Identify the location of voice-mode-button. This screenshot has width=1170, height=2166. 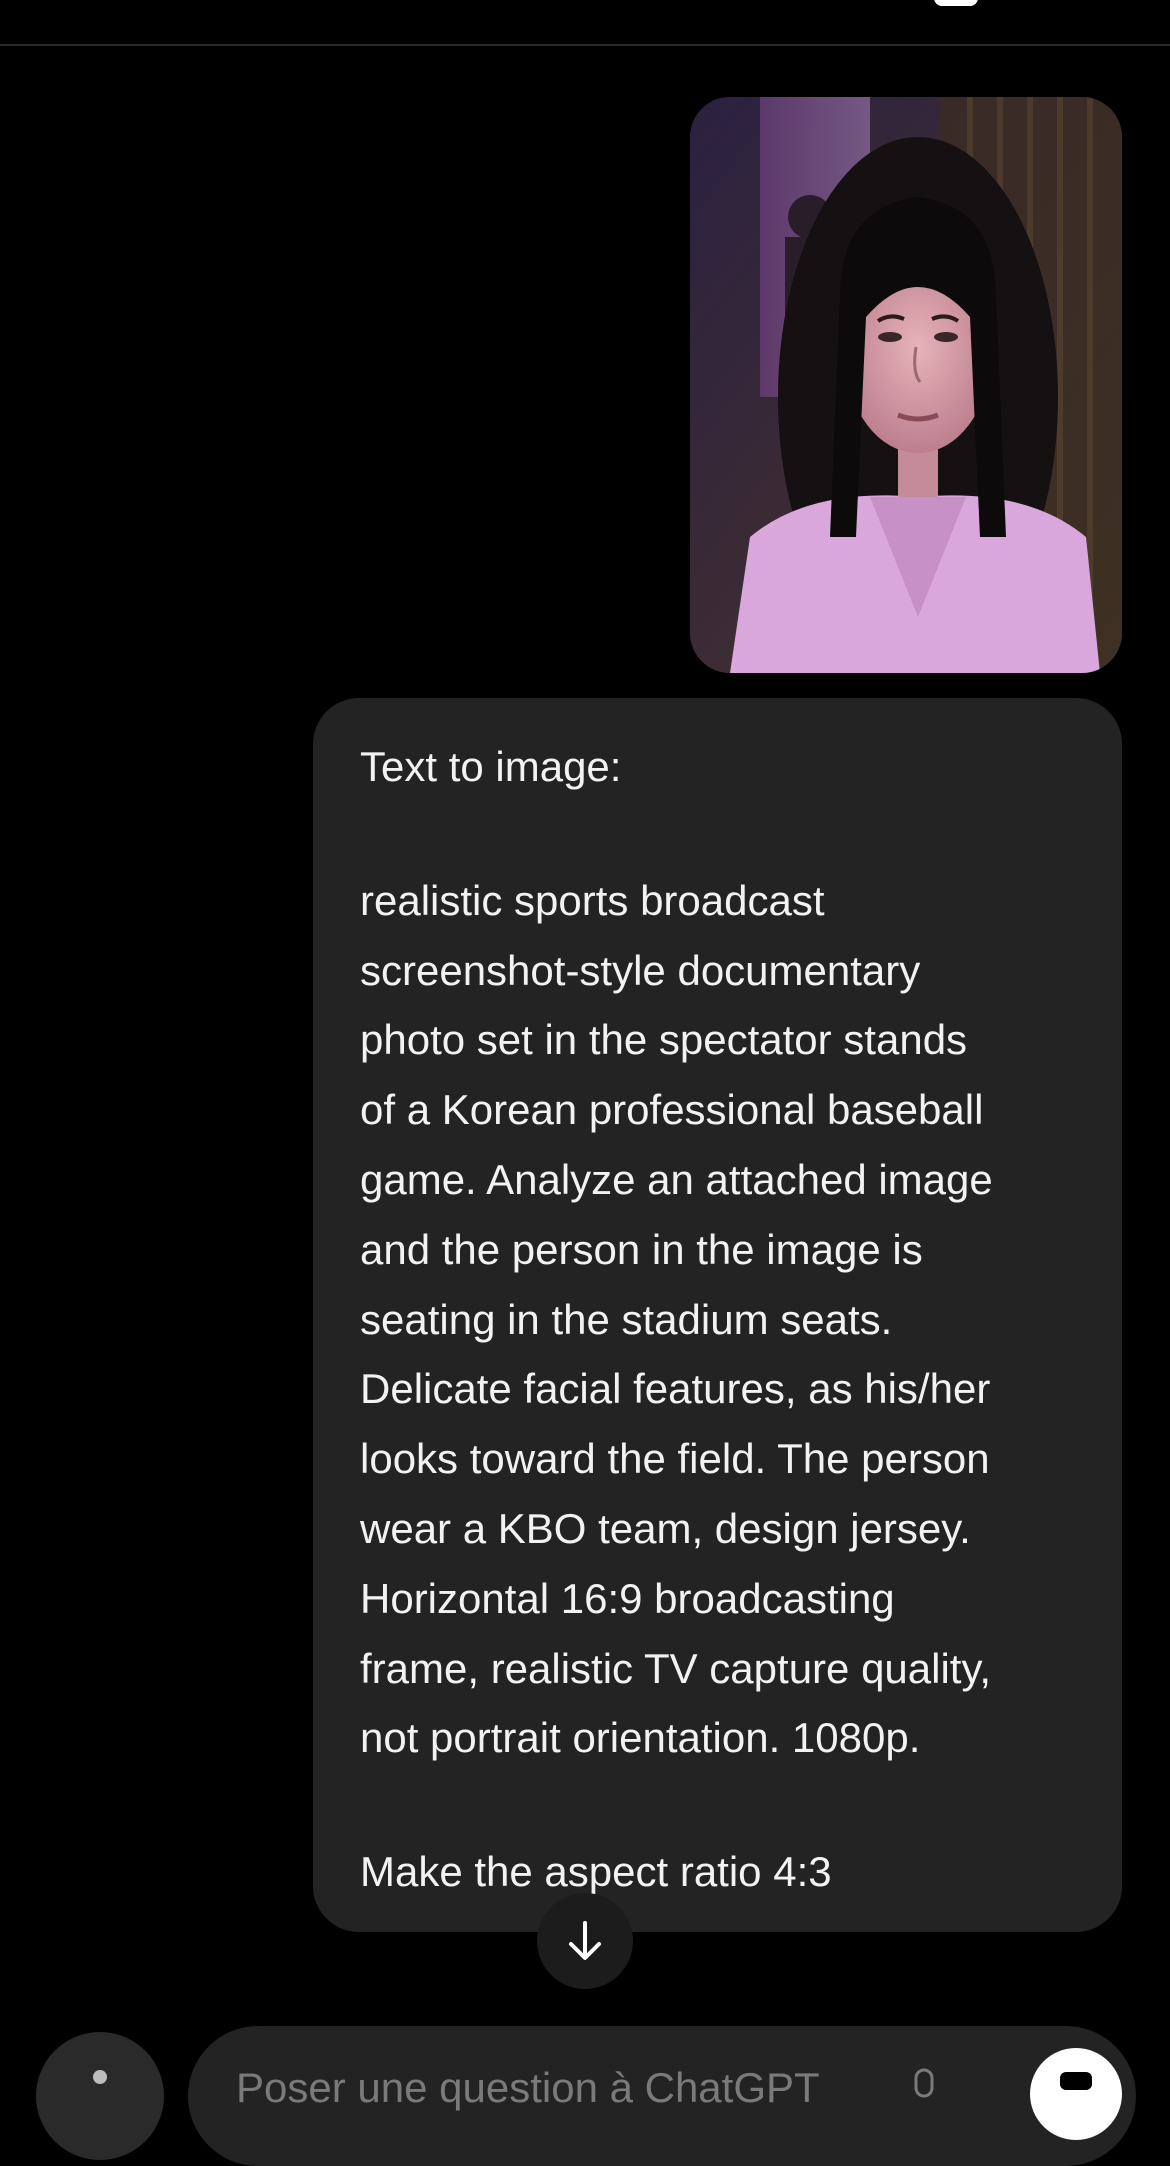
(1076, 2094).